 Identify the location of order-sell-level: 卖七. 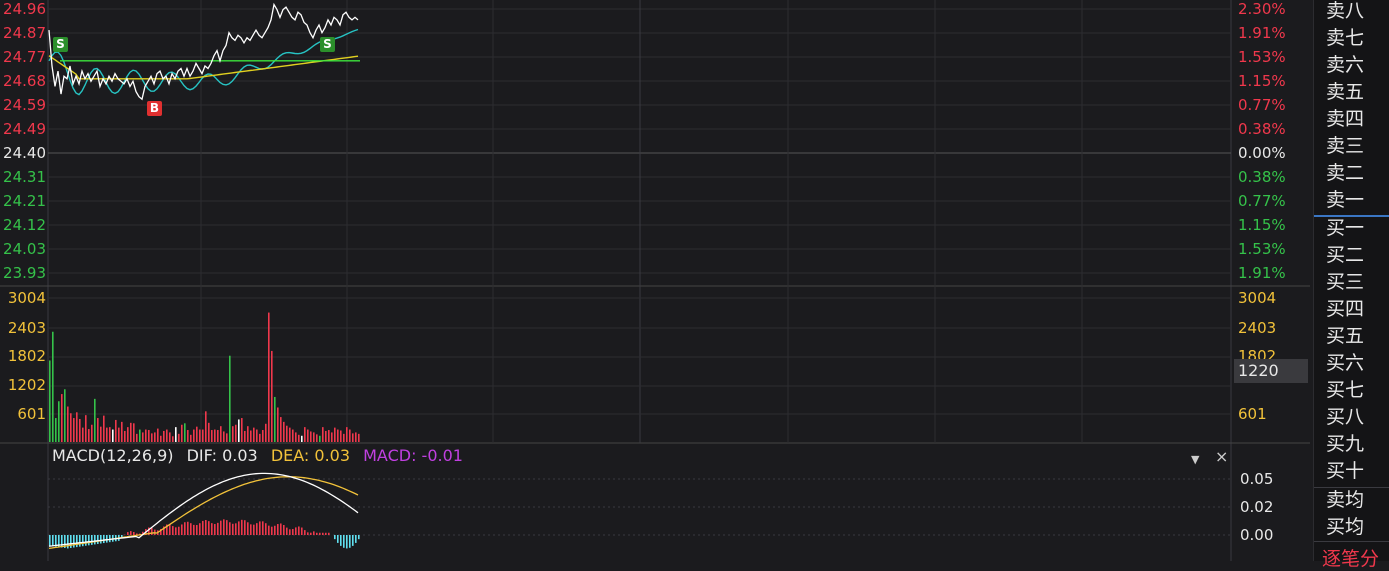
(1345, 38).